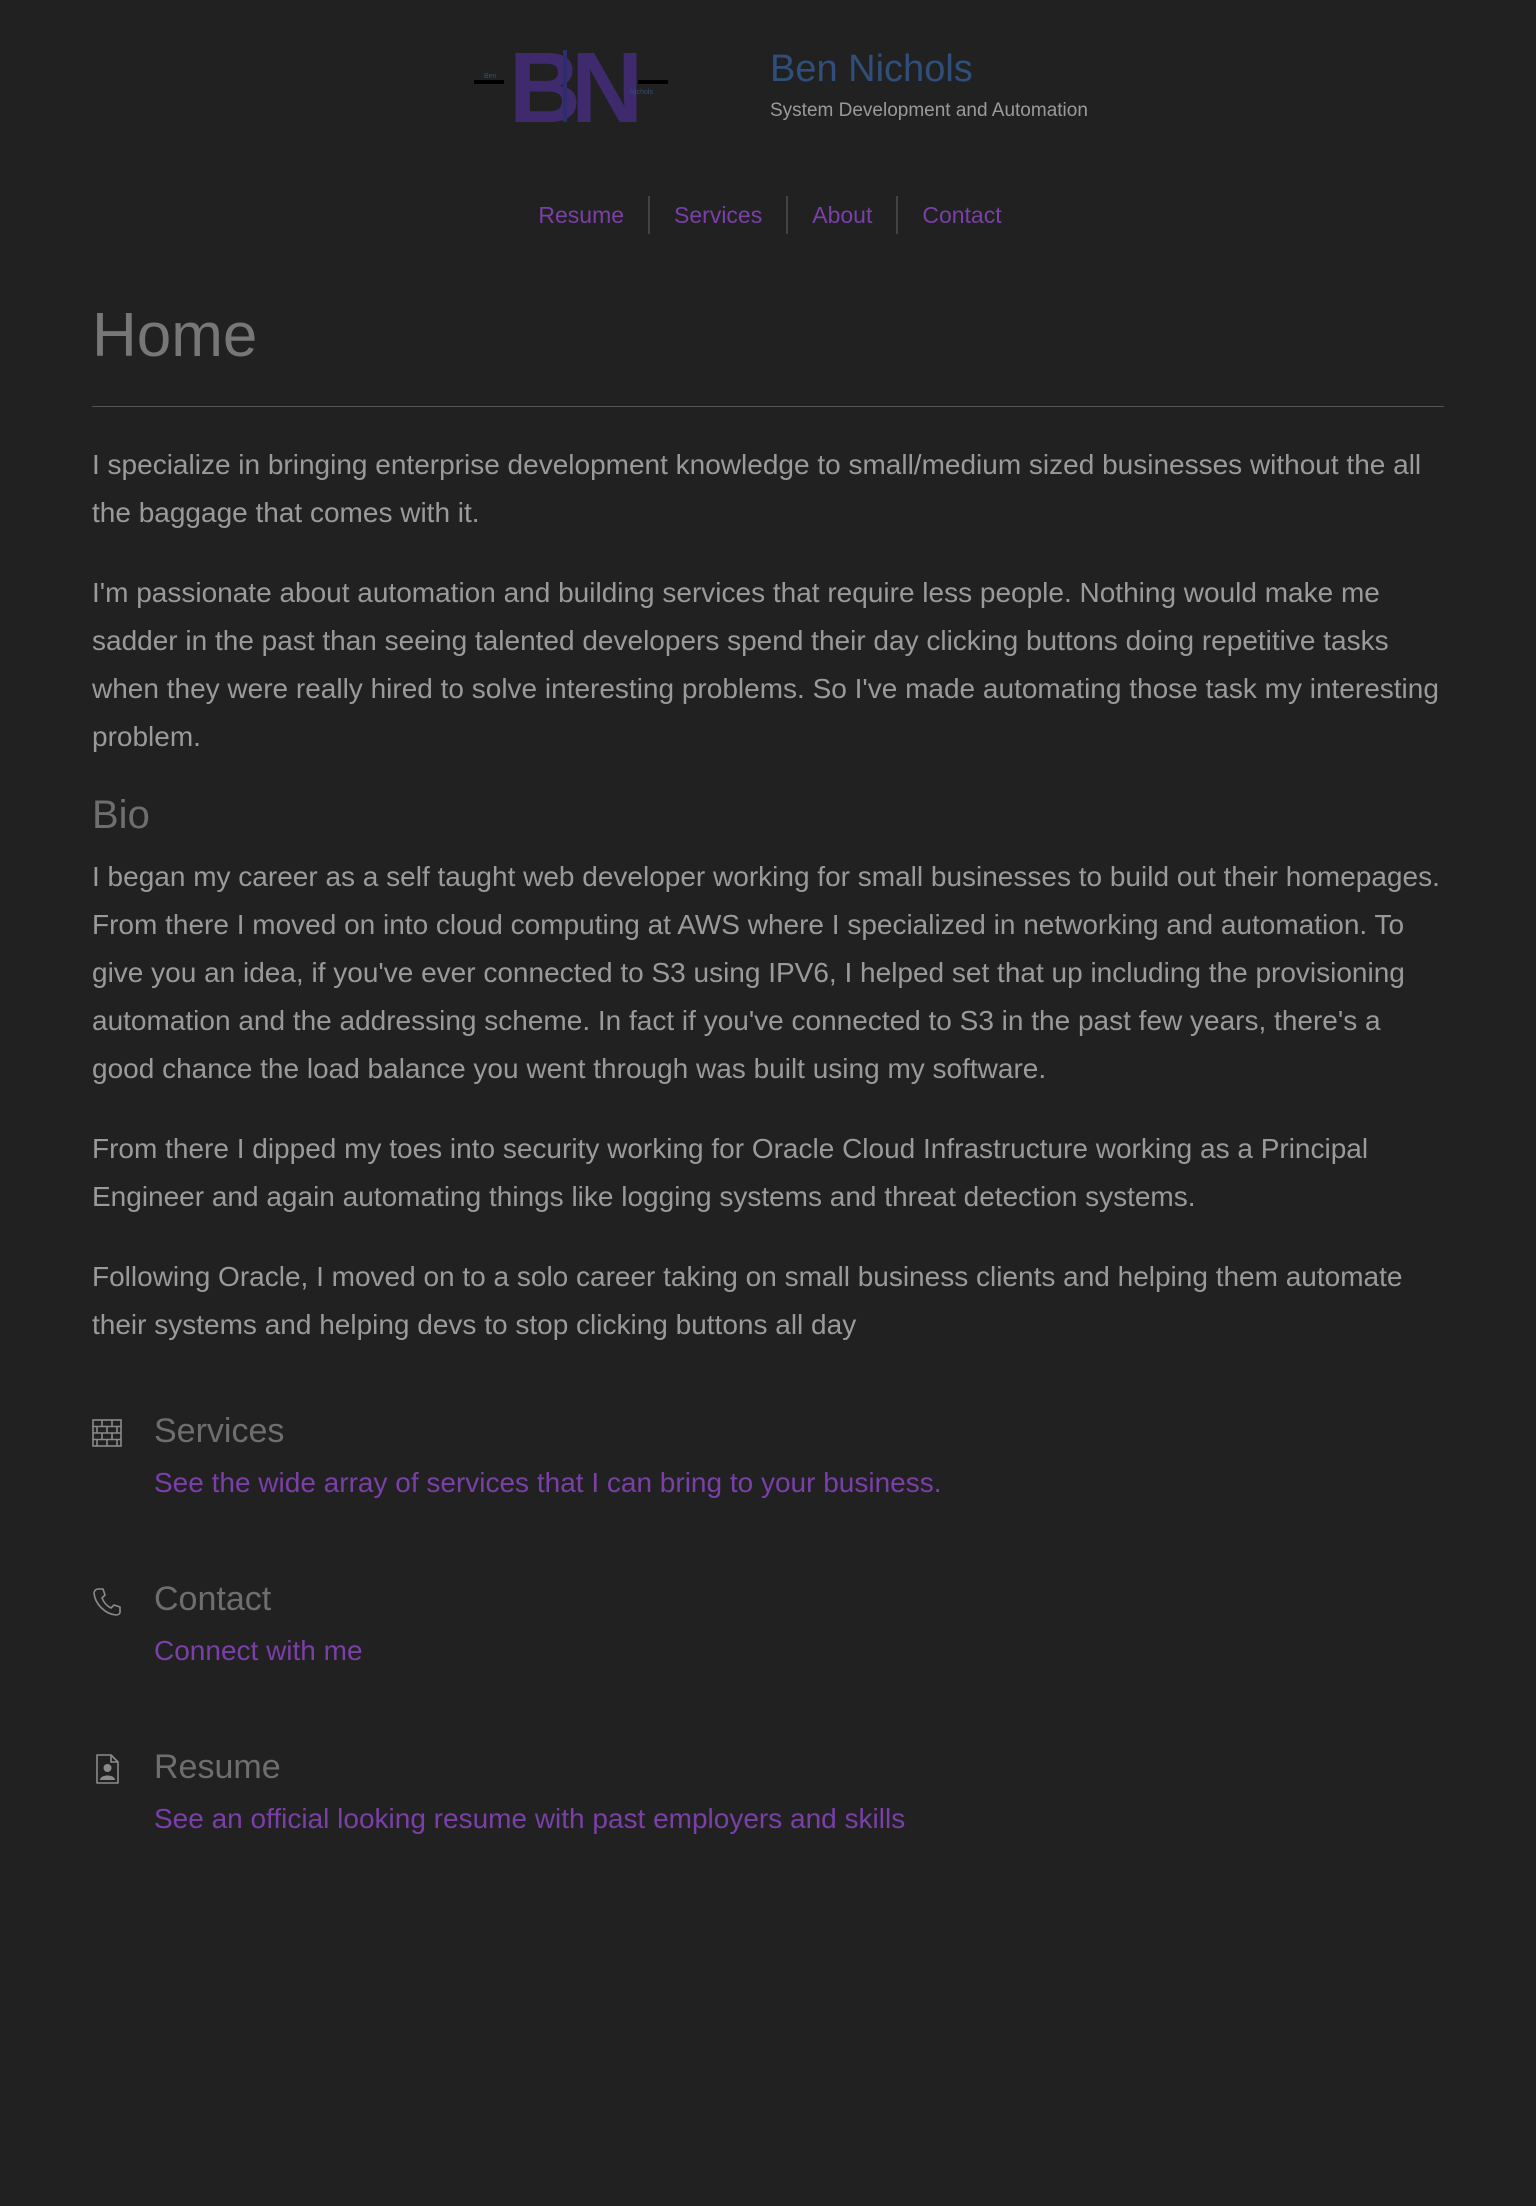  What do you see at coordinates (175, 335) in the screenshot?
I see `page-title: Home` at bounding box center [175, 335].